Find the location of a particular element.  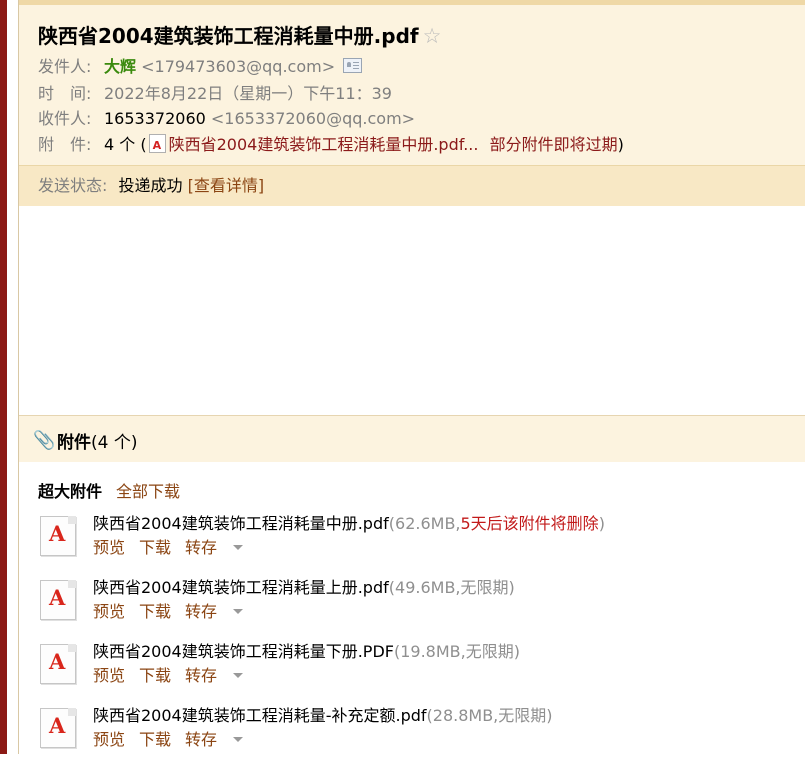

attachment-name-line: 陕西省2004建筑装饰工程消耗量-补充定额.pdf(28.8MB,无限期) is located at coordinates (323, 714).